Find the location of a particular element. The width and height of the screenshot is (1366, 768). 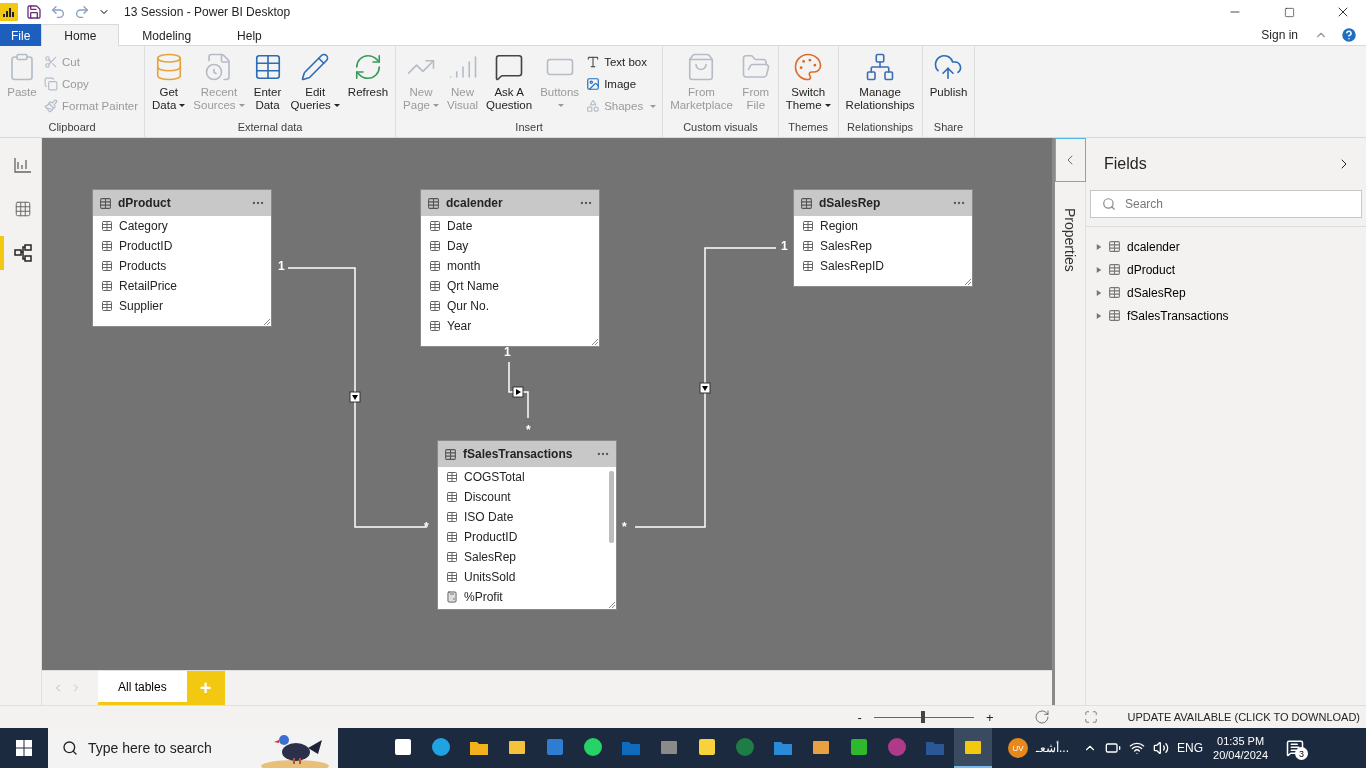

battery-icon is located at coordinates (1113, 748).